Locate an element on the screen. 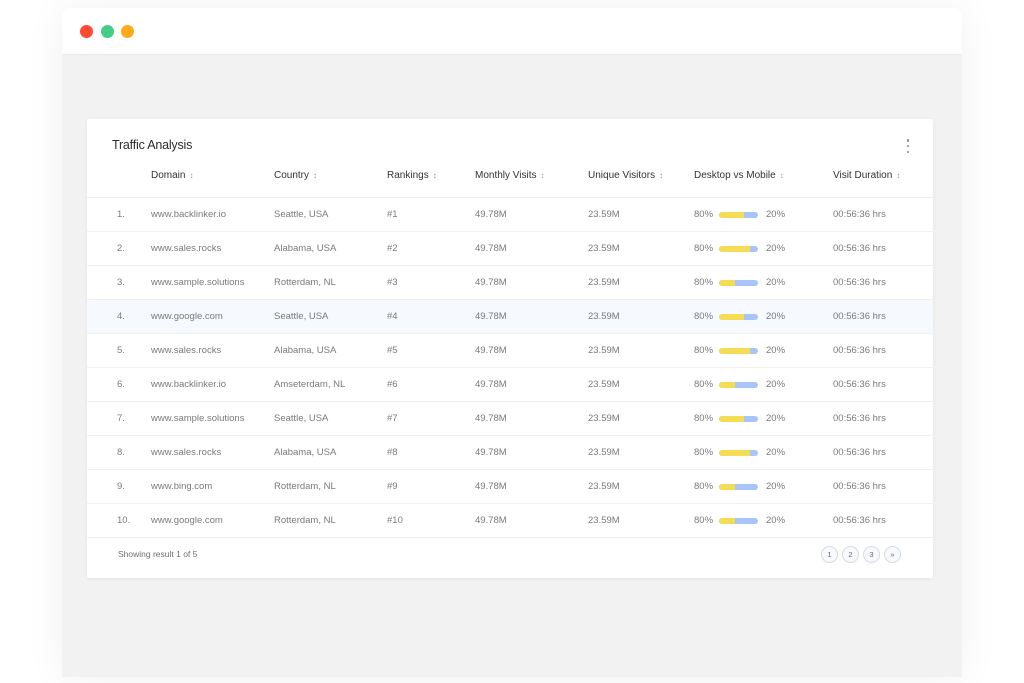  column-header-visit-duration: Visit Duration ↕ is located at coordinates (866, 175).